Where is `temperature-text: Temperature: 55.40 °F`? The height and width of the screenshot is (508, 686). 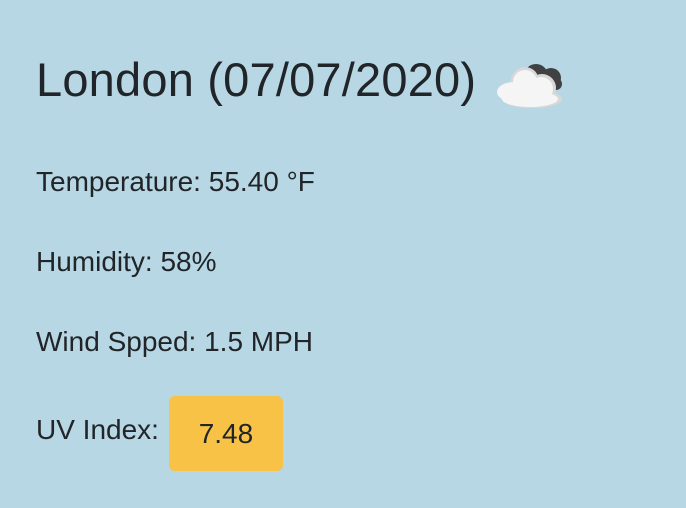
temperature-text: Temperature: 55.40 °F is located at coordinates (175, 181).